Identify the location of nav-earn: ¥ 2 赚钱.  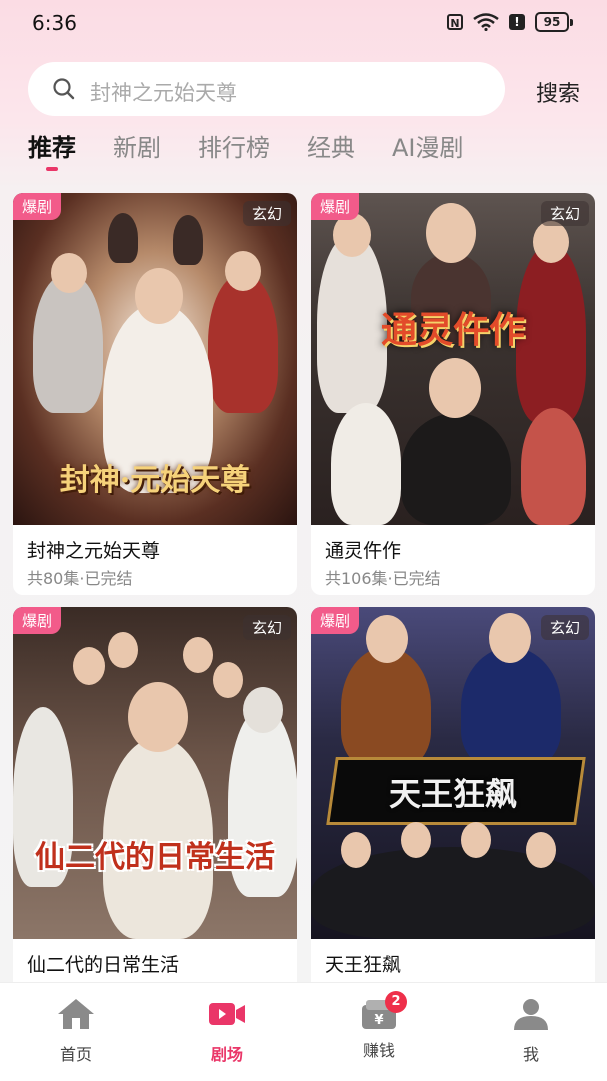
(379, 1026).